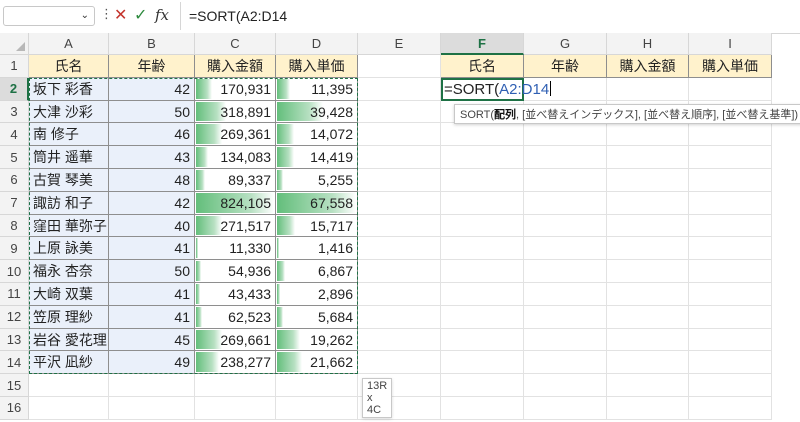 This screenshot has width=800, height=422. Describe the element at coordinates (235, 363) in the screenshot. I see `amount-cell: 238,277` at that location.